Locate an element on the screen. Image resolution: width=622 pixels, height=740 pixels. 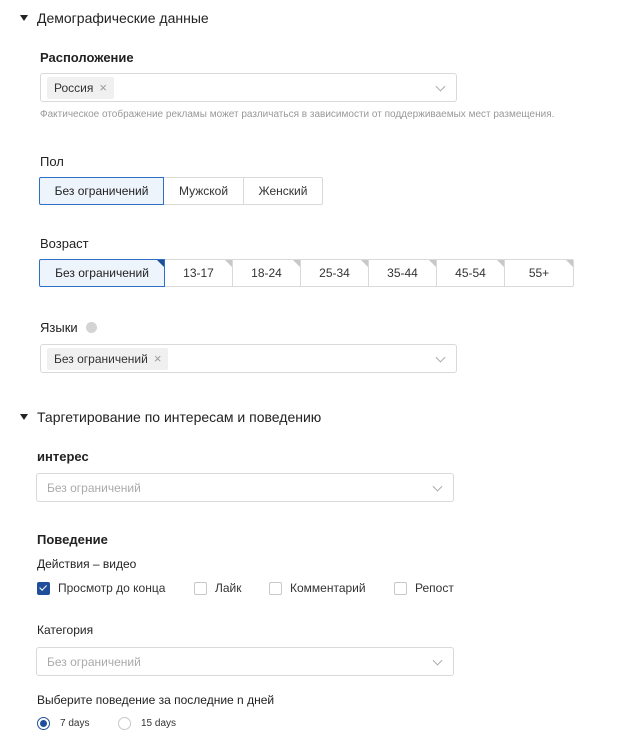
checkbox-like: Лайк is located at coordinates (218, 588).